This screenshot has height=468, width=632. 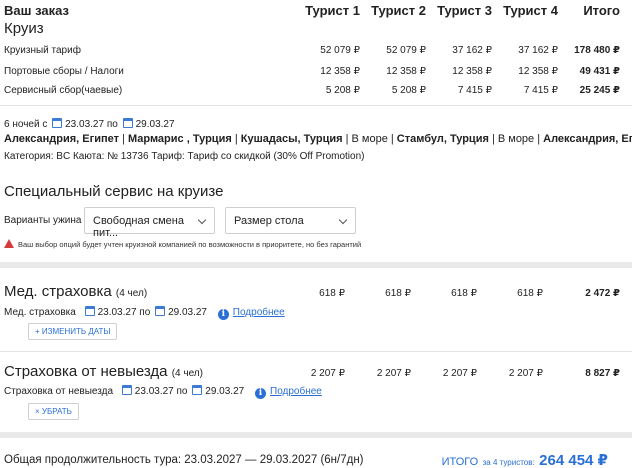 What do you see at coordinates (9, 243) in the screenshot?
I see `warning-icon` at bounding box center [9, 243].